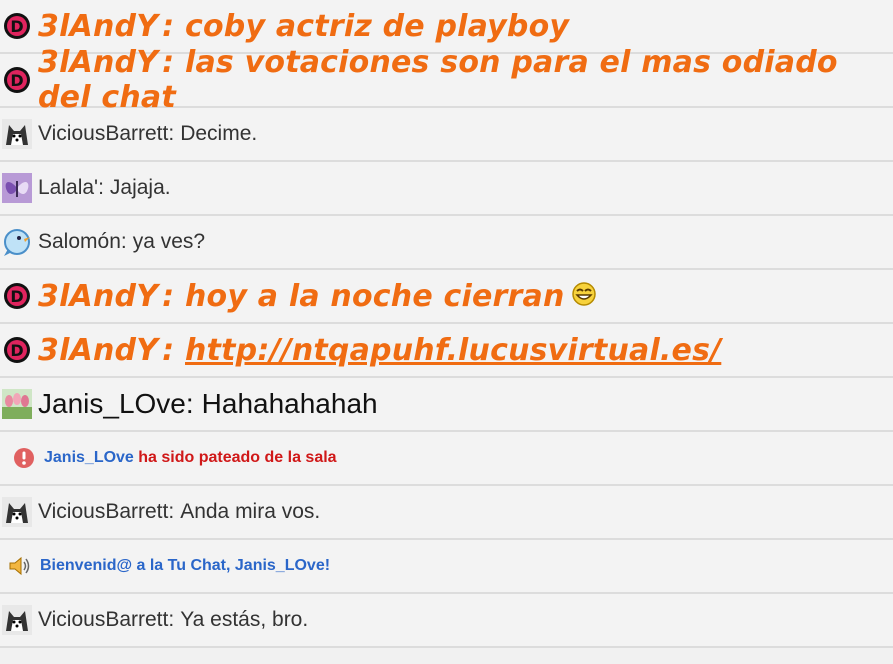 This screenshot has height=664, width=893. I want to click on message-nick: Janis_LOve, so click(112, 404).